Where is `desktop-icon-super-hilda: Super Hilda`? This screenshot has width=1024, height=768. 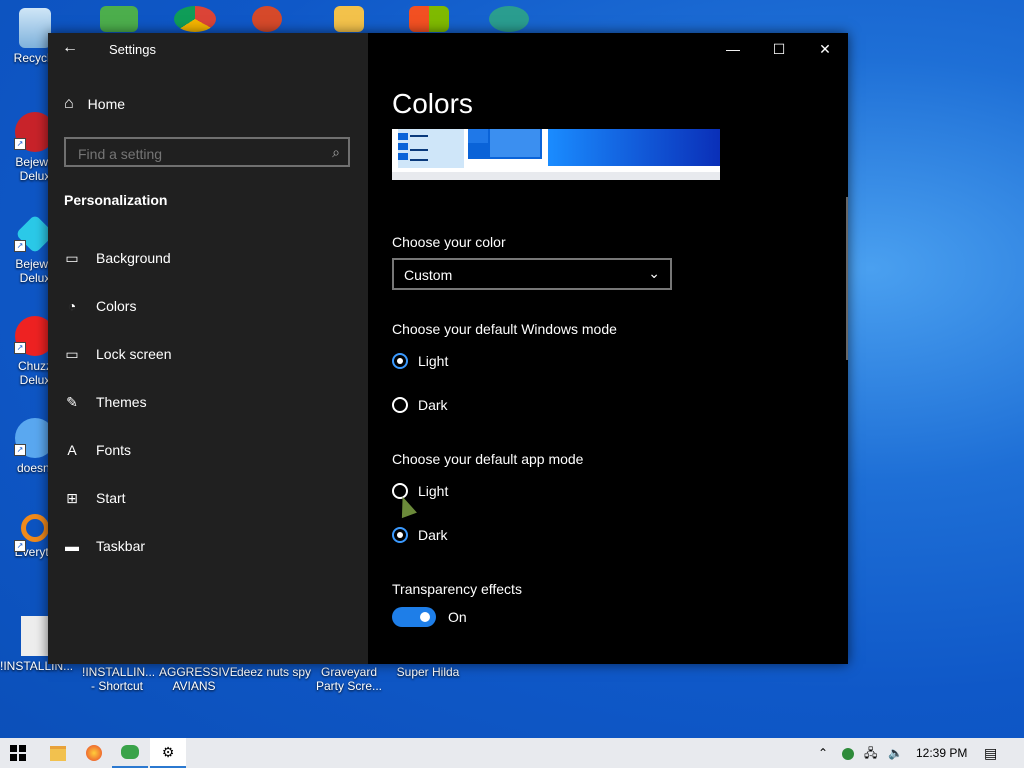 desktop-icon-super-hilda: Super Hilda is located at coordinates (428, 672).